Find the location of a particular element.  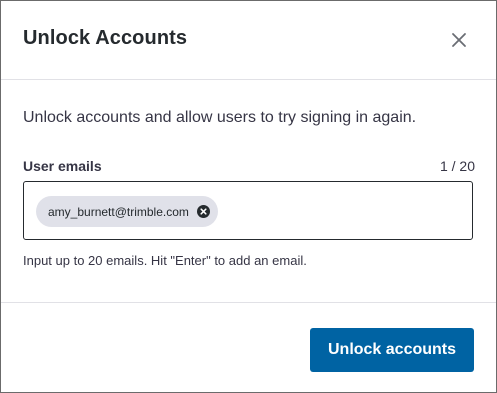

email-chip: amy_burnett@trimble.com is located at coordinates (127, 211).